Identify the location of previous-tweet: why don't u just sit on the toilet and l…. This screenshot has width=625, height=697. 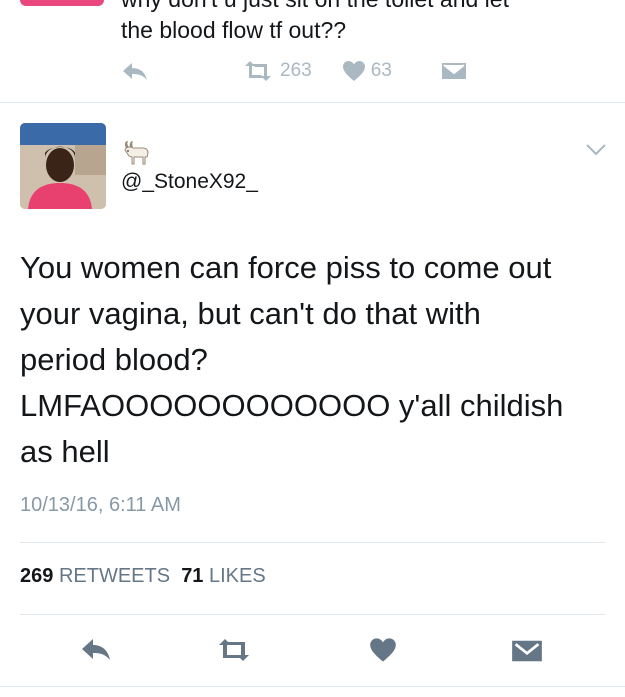
(312, 51).